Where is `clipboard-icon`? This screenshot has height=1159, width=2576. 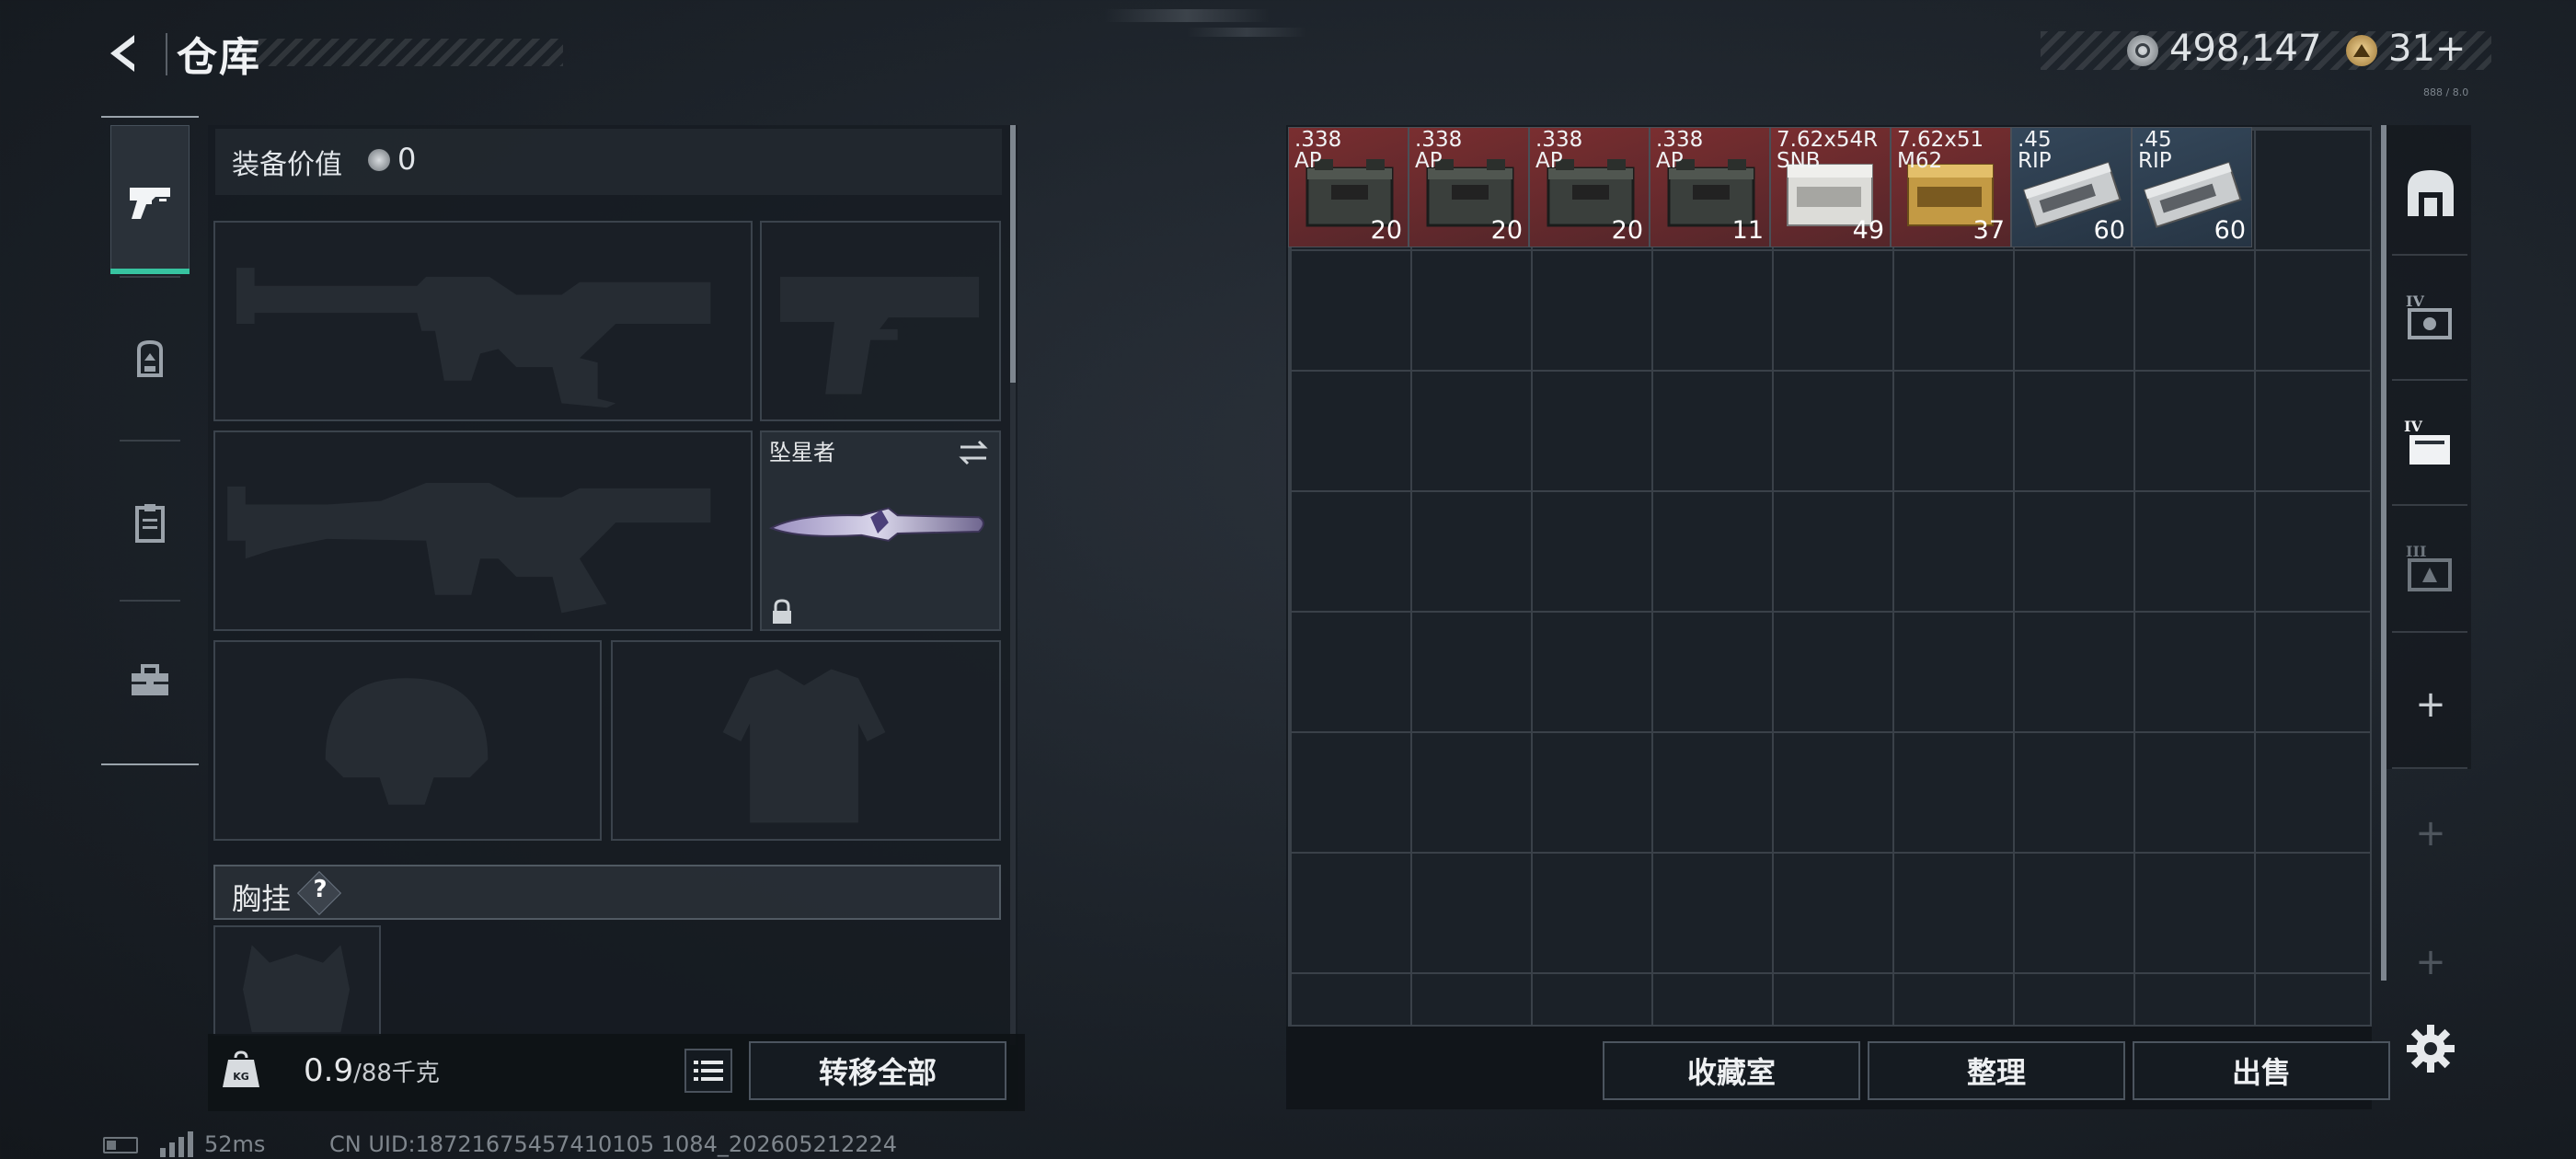
clipboard-icon is located at coordinates (150, 523).